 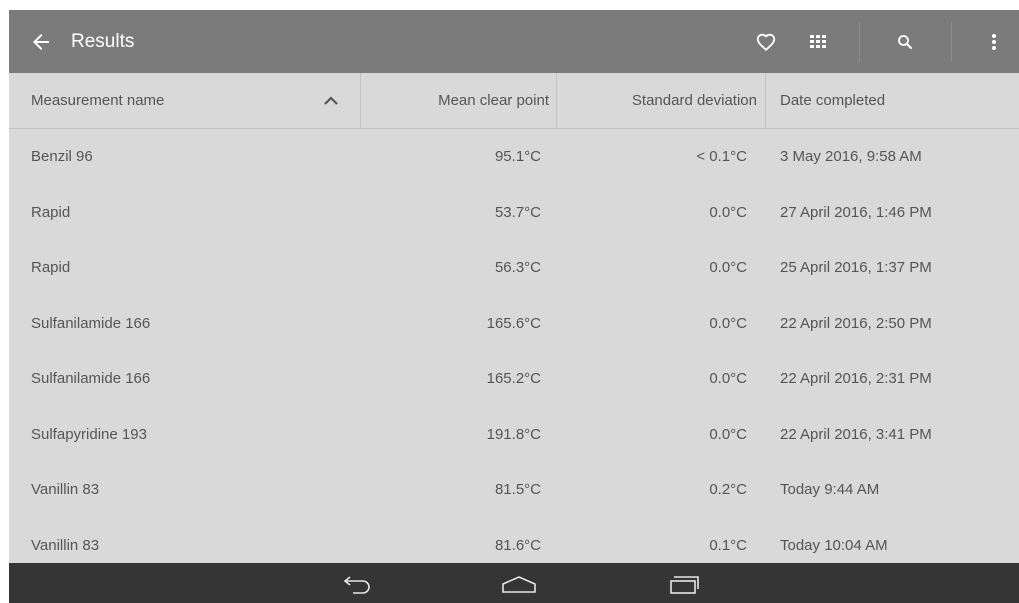 I want to click on mean-clear-point-cell: 191.8°C, so click(x=513, y=434).